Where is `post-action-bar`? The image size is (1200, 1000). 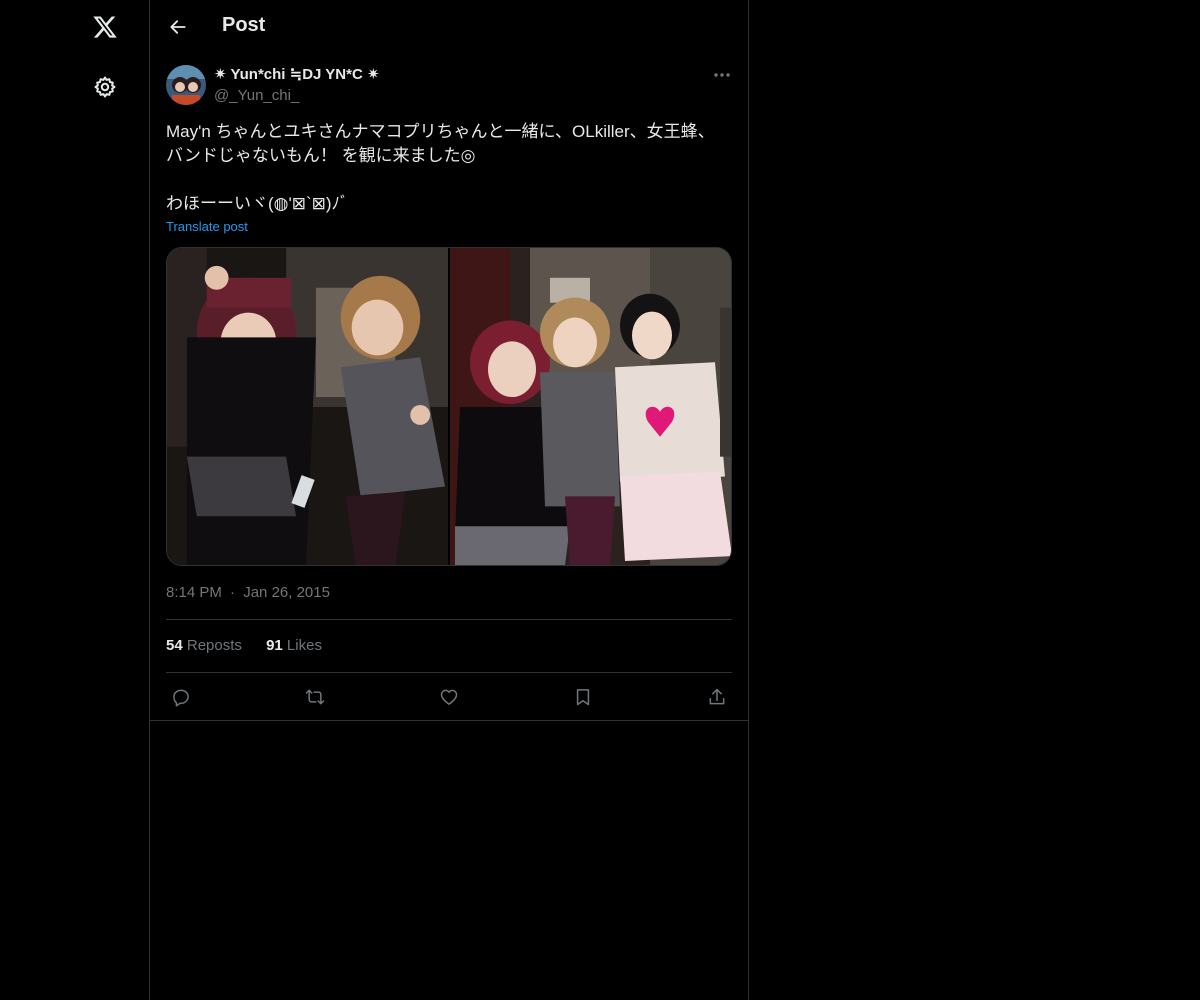
post-action-bar is located at coordinates (449, 697).